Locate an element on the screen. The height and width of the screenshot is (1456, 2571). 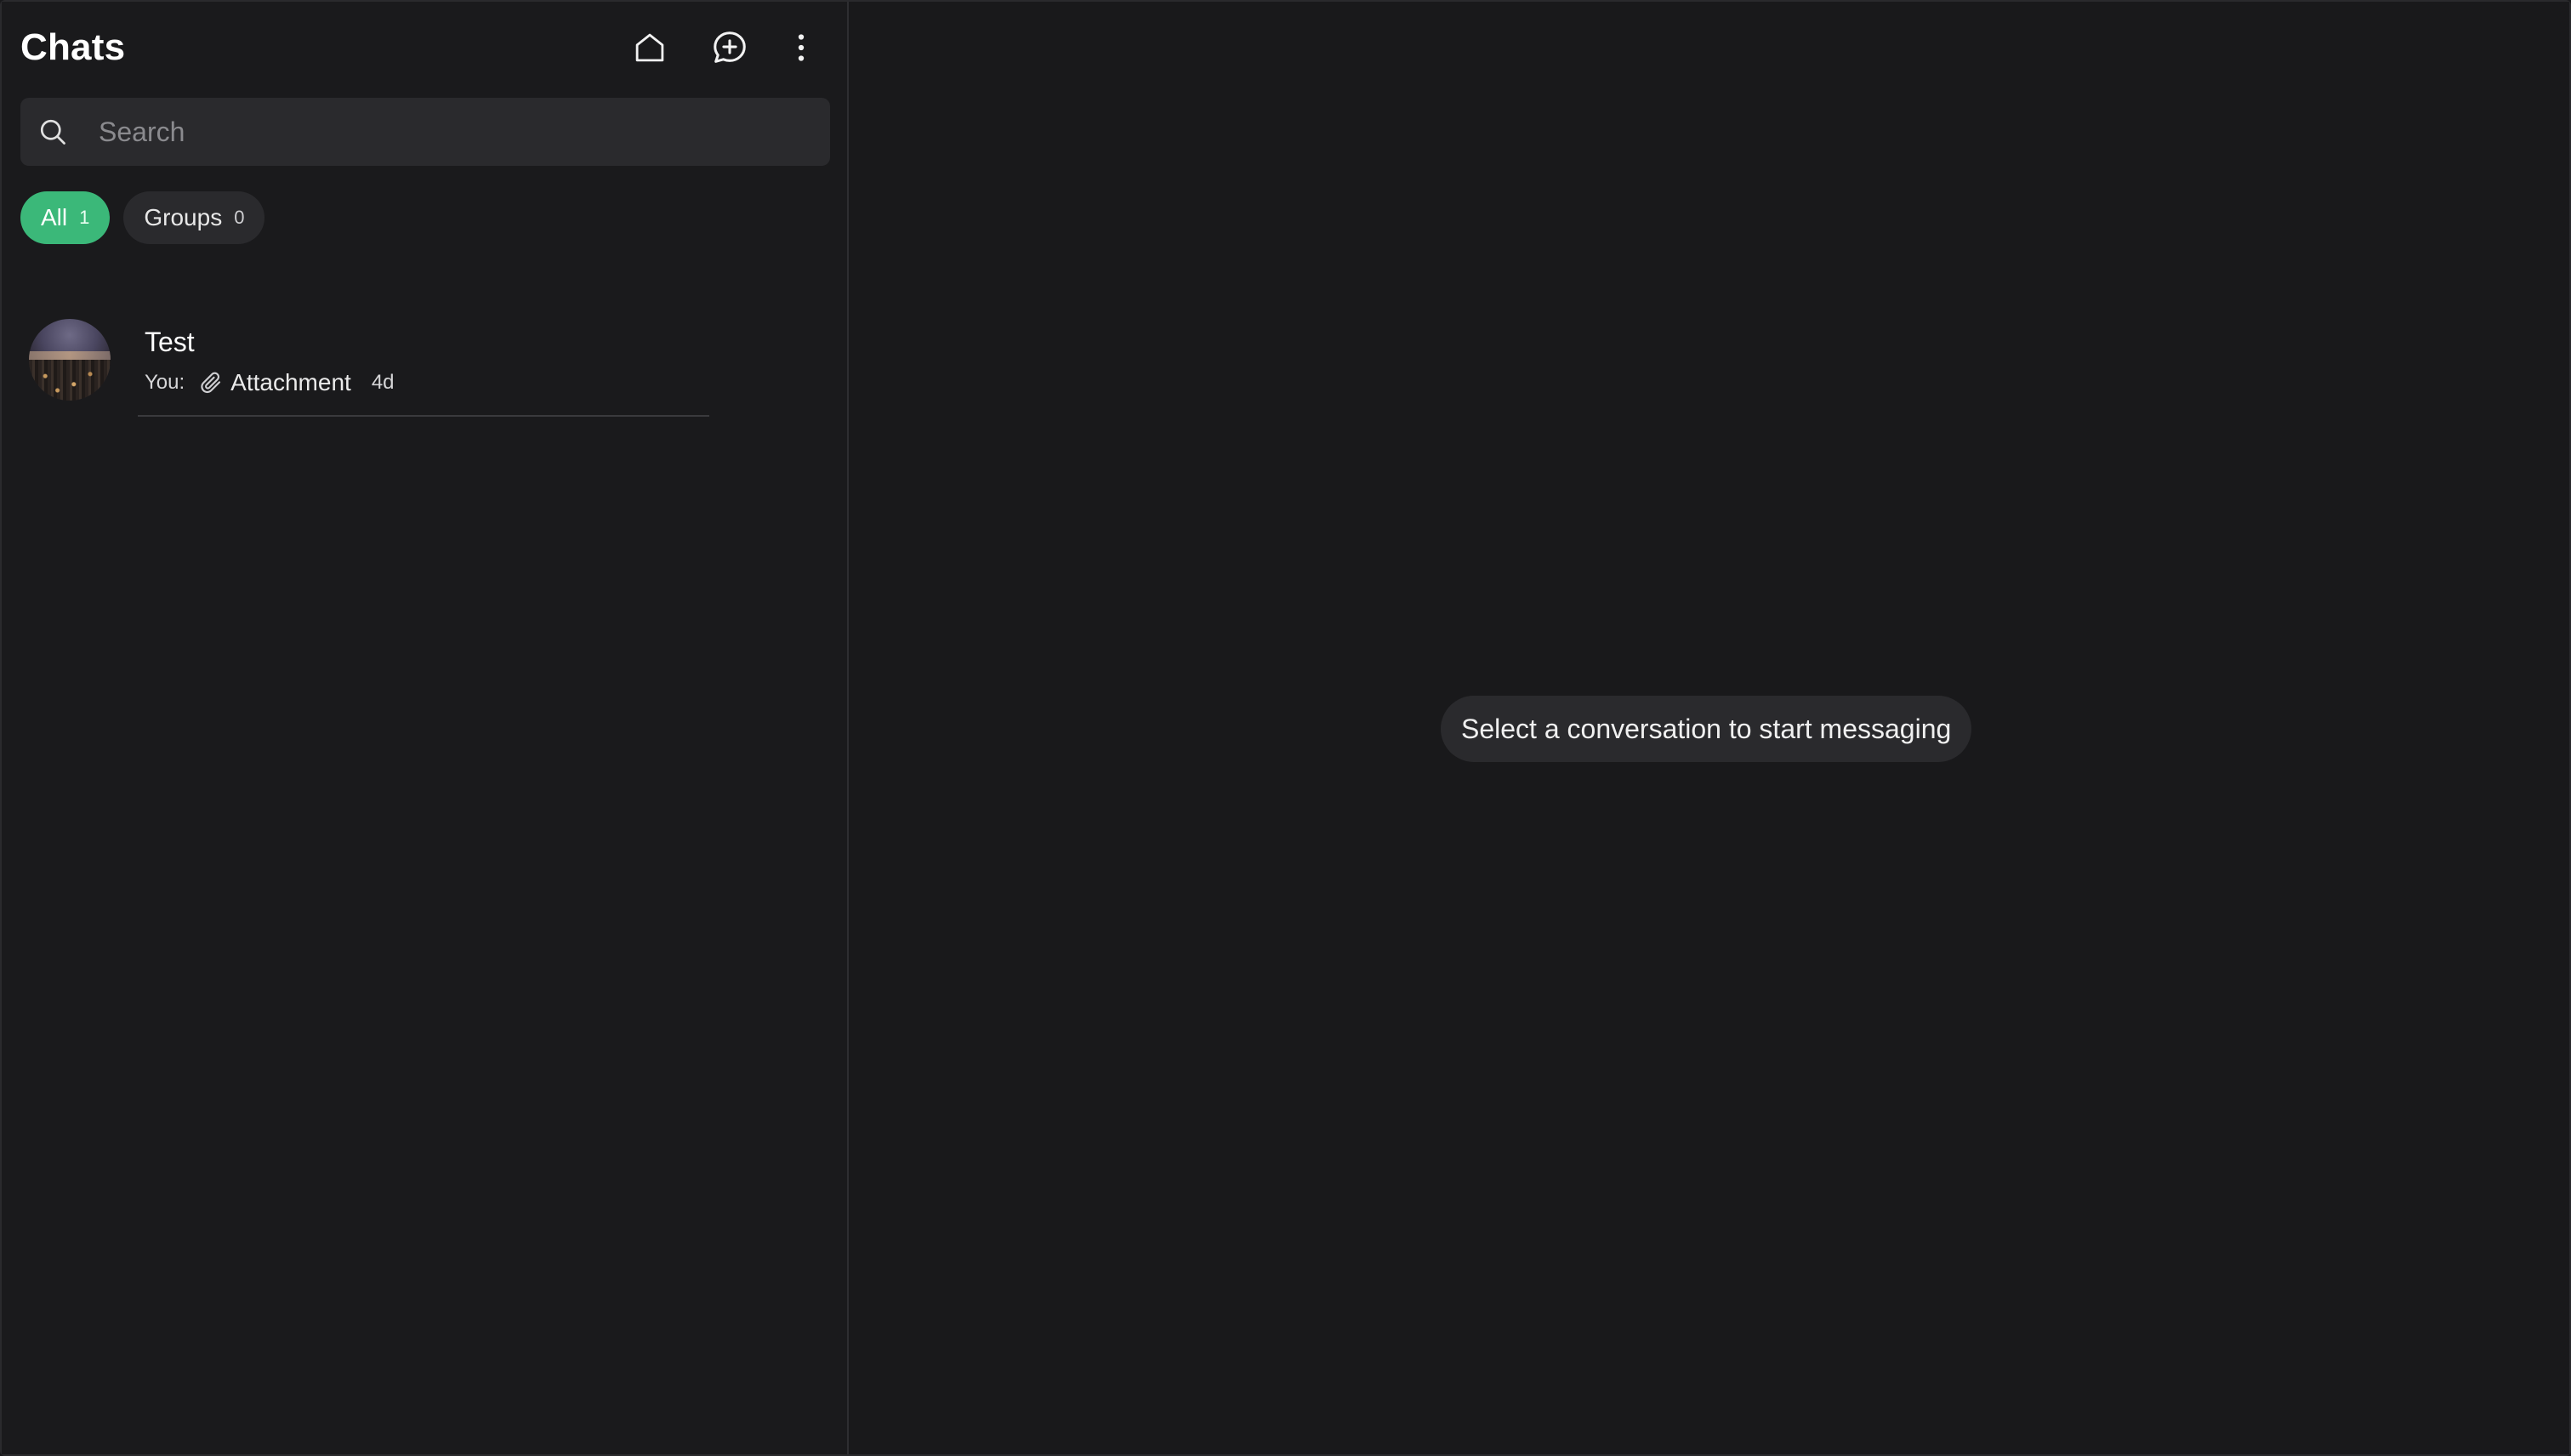
home-icon is located at coordinates (650, 47).